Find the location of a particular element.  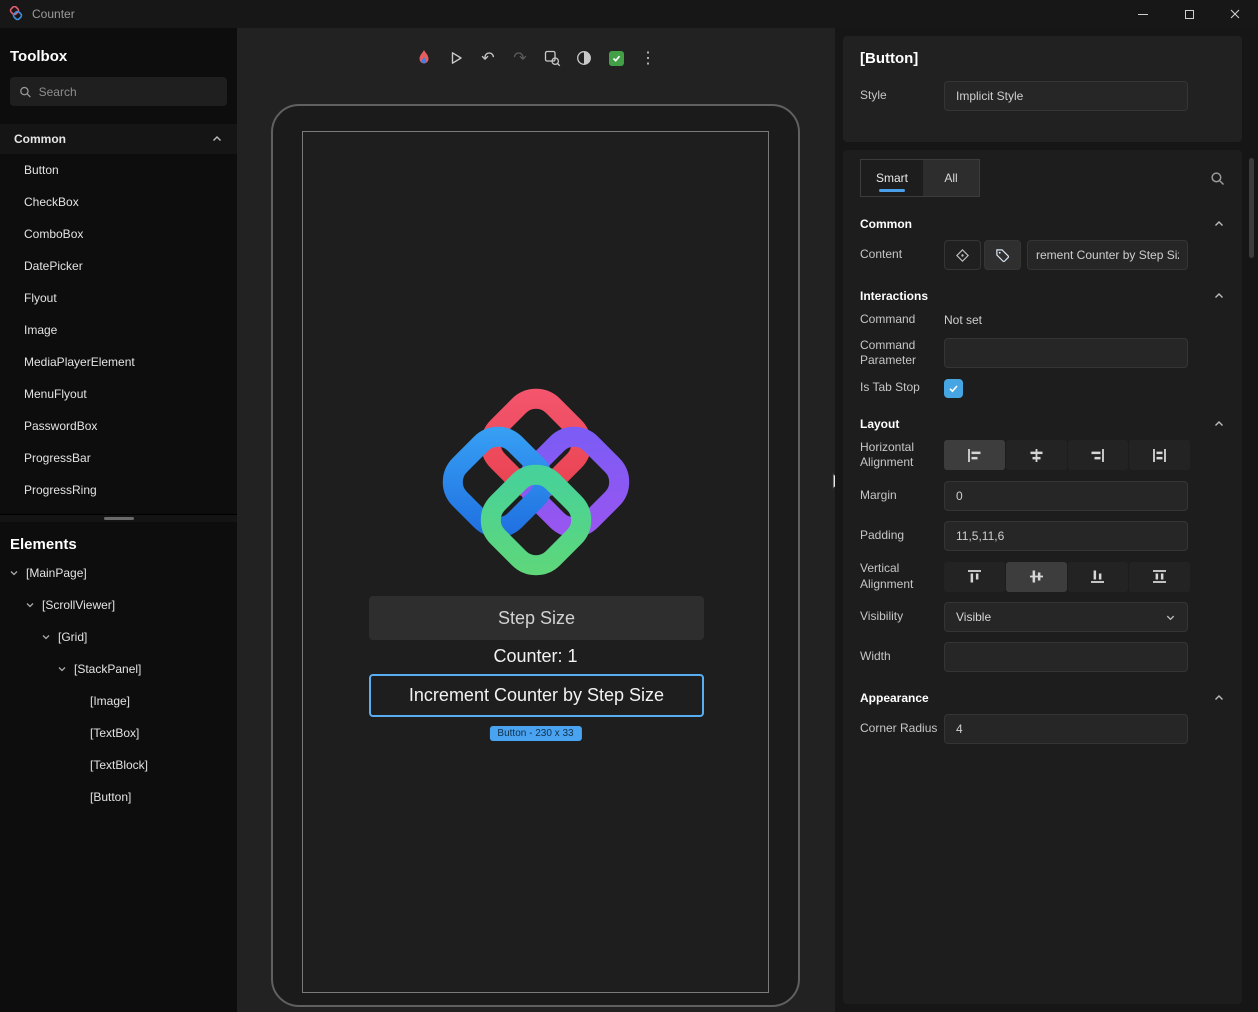

binding-mode-button is located at coordinates (962, 255).